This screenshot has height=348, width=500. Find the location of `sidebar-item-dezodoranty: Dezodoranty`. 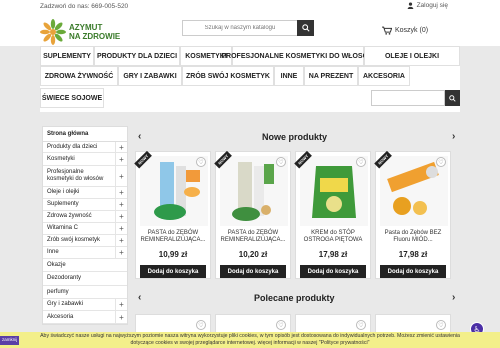

sidebar-item-dezodoranty: Dezodoranty is located at coordinates (85, 279).